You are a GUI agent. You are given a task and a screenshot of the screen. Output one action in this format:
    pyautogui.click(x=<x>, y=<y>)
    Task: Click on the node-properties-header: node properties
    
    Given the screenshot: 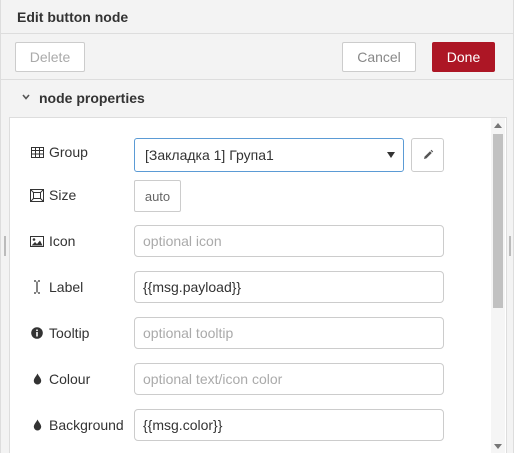 What is the action you would take?
    pyautogui.click(x=257, y=98)
    